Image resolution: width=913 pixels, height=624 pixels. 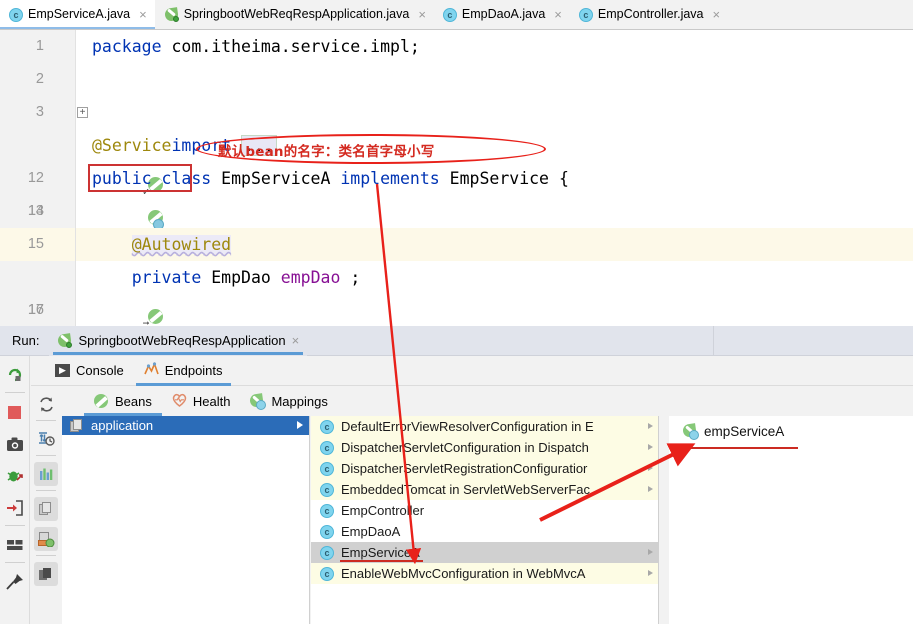 I want to click on tree-node-application: application, so click(x=185, y=425).